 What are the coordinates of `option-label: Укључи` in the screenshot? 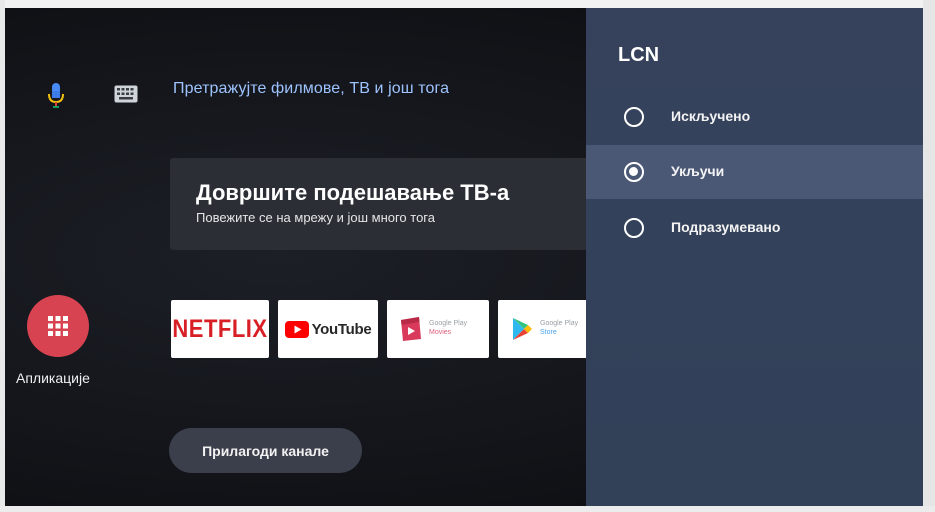 It's located at (698, 171).